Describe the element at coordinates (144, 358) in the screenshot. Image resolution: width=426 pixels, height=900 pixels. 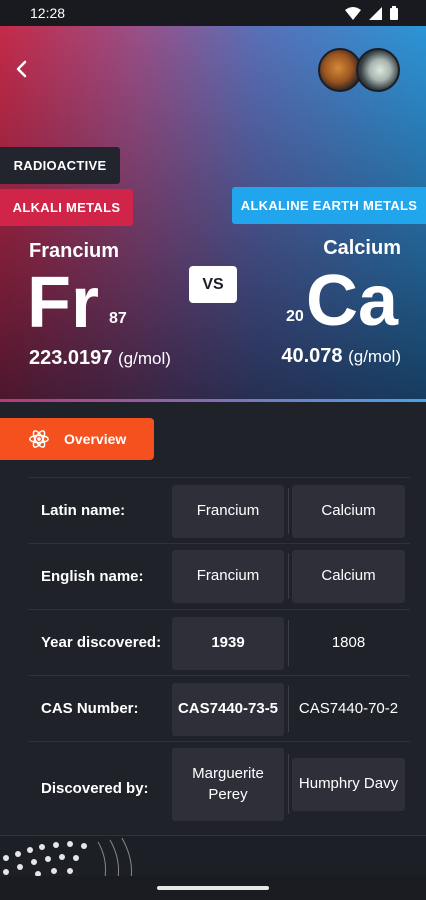
I see `left-mass-unit: (g/mol)` at that location.